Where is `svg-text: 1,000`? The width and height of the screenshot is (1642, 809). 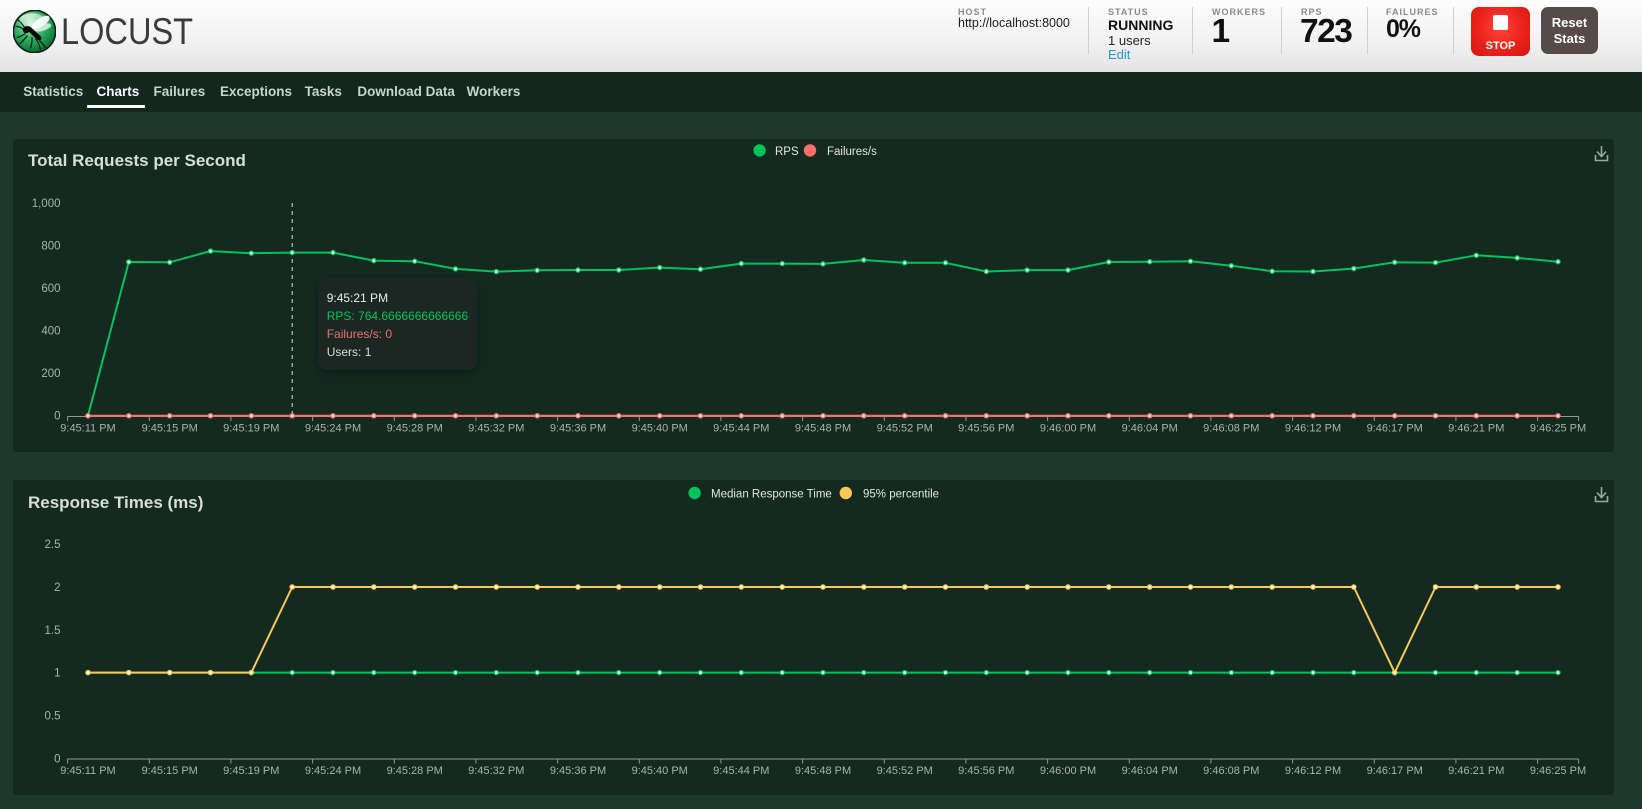
svg-text: 1,000 is located at coordinates (46, 204).